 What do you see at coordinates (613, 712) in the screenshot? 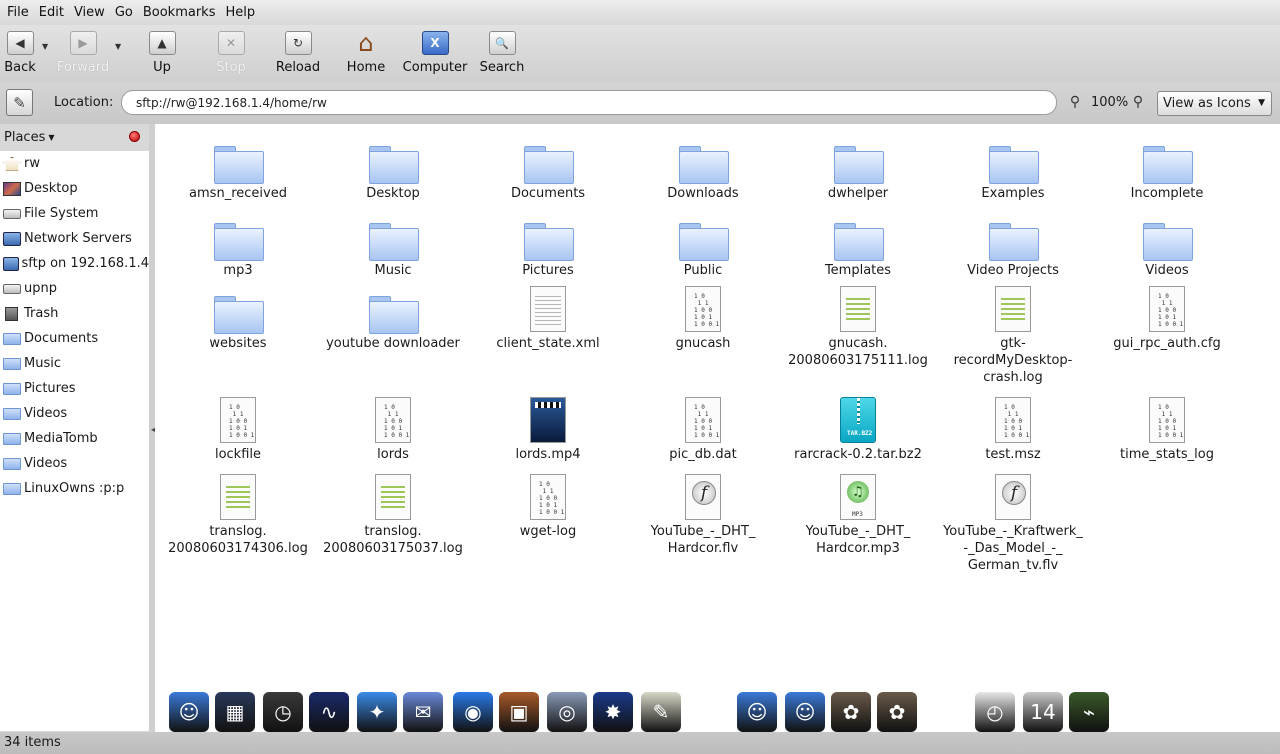
I see `imovie-dock-icon: ✸` at bounding box center [613, 712].